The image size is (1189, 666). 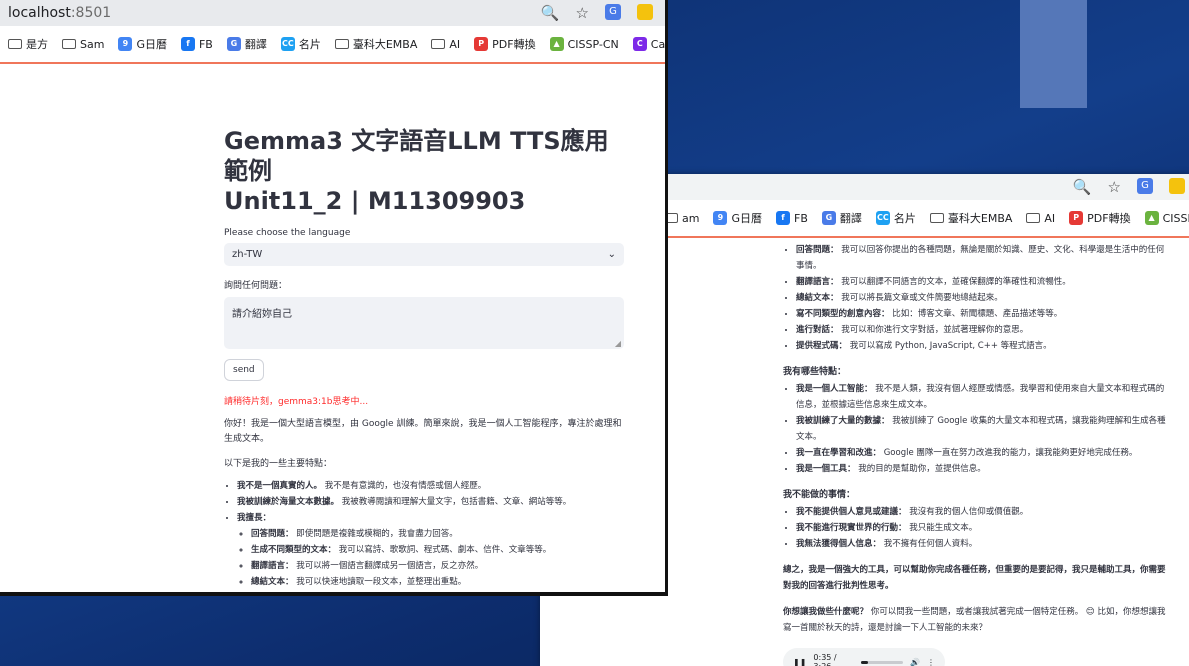 What do you see at coordinates (639, 44) in the screenshot?
I see `canva-icon: C` at bounding box center [639, 44].